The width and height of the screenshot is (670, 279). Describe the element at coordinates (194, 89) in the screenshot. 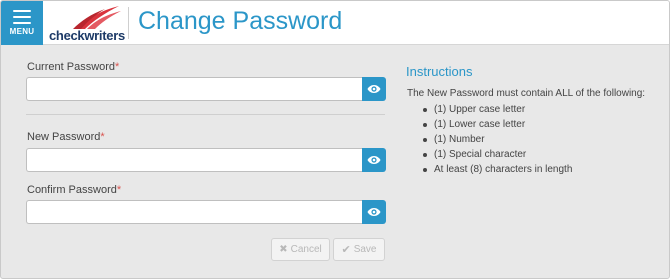

I see `current-password-input` at that location.